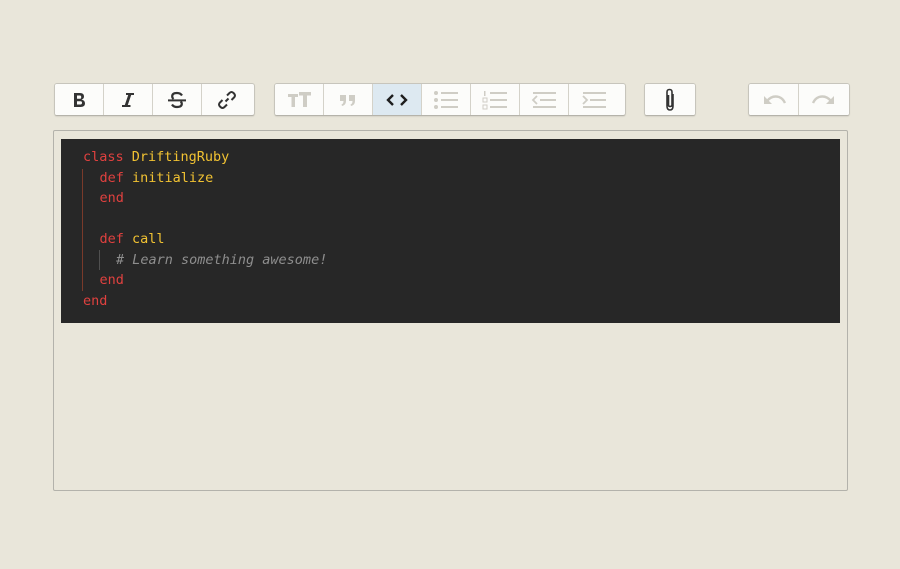 The image size is (900, 569). I want to click on decrease-indent-button, so click(544, 99).